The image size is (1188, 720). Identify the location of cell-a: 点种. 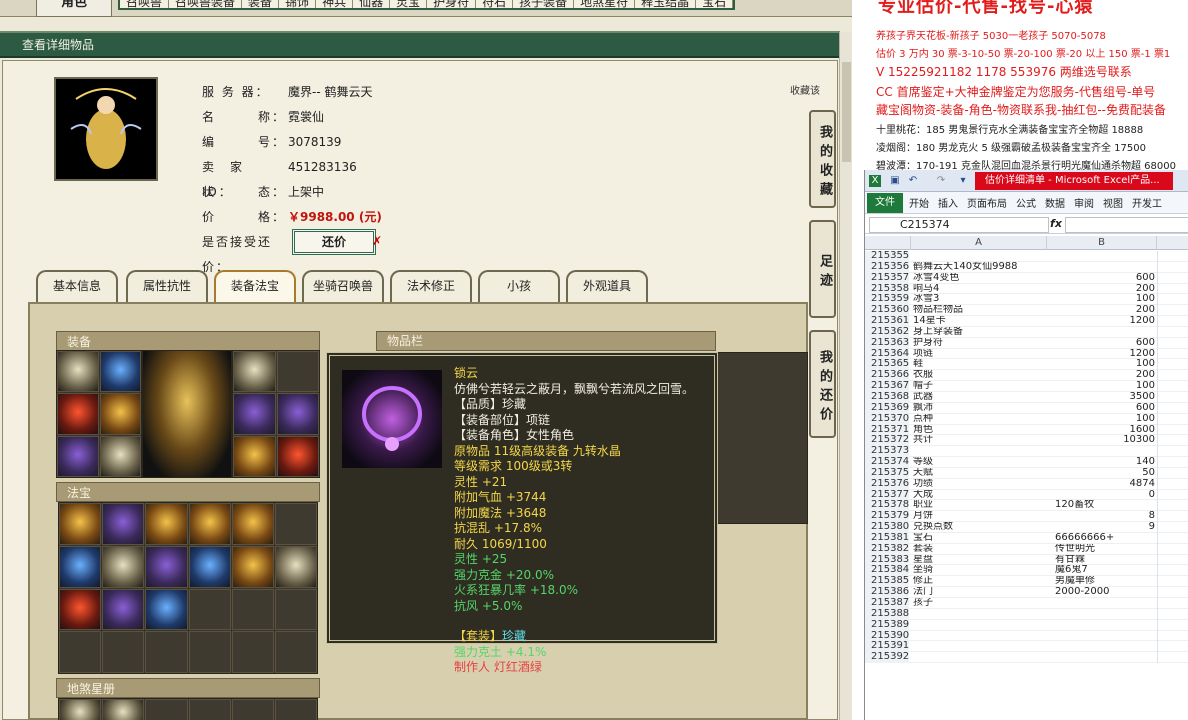
(979, 419).